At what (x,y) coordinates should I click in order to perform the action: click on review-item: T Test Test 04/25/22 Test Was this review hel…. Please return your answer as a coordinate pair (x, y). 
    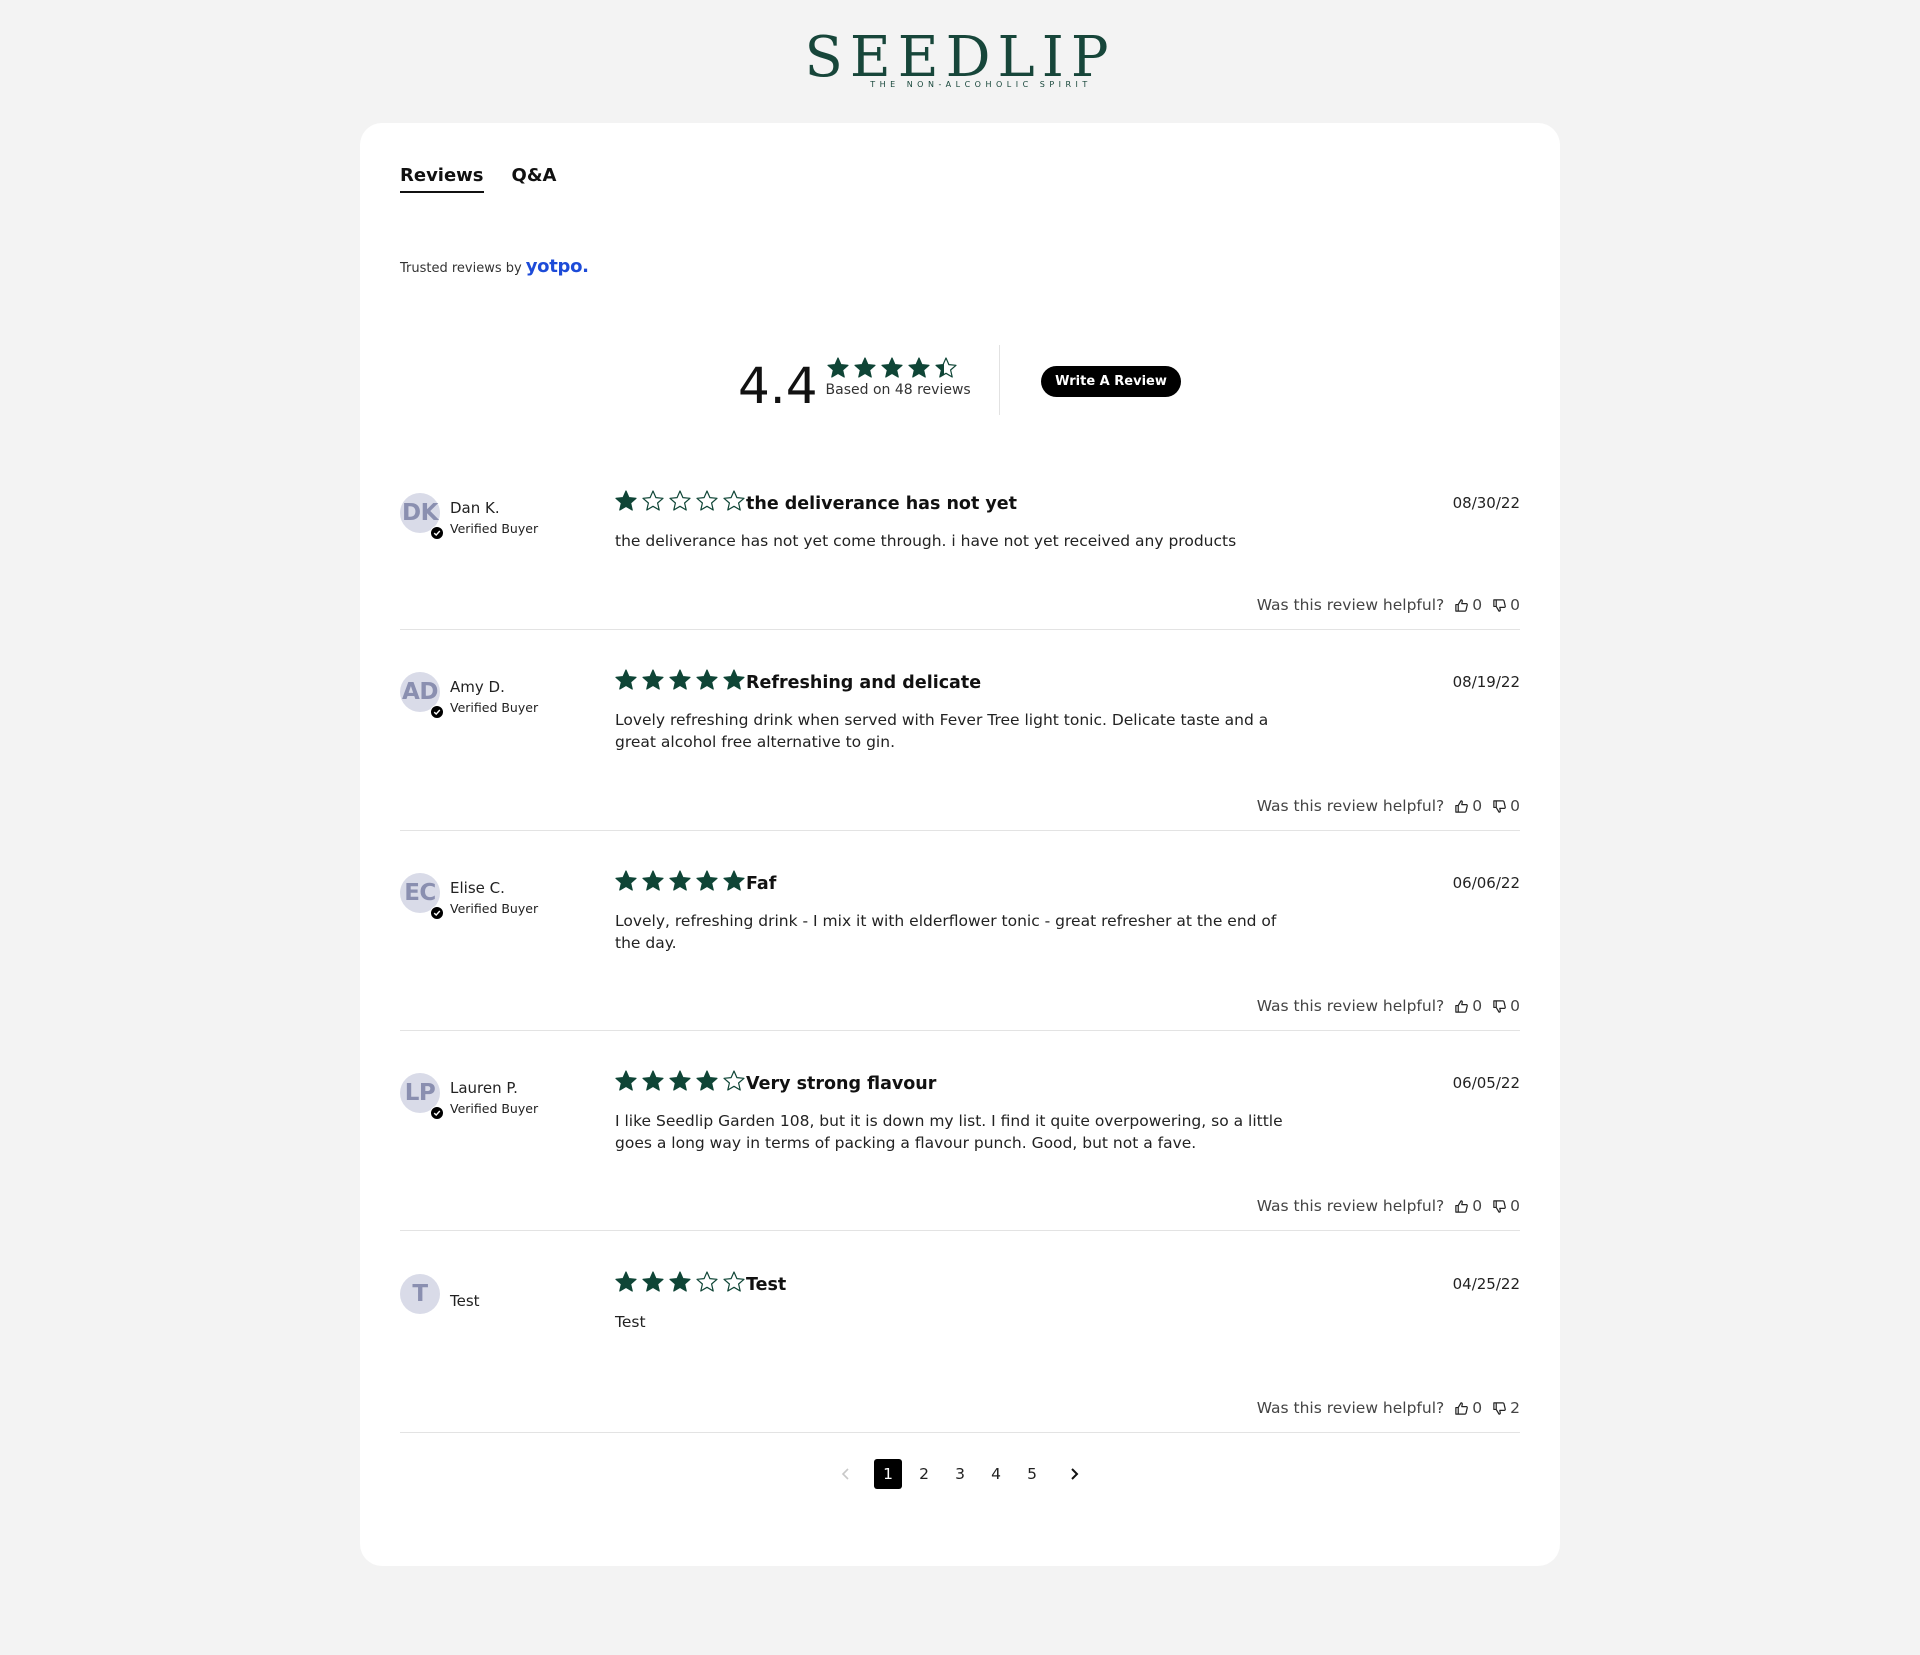
    Looking at the image, I should click on (960, 1352).